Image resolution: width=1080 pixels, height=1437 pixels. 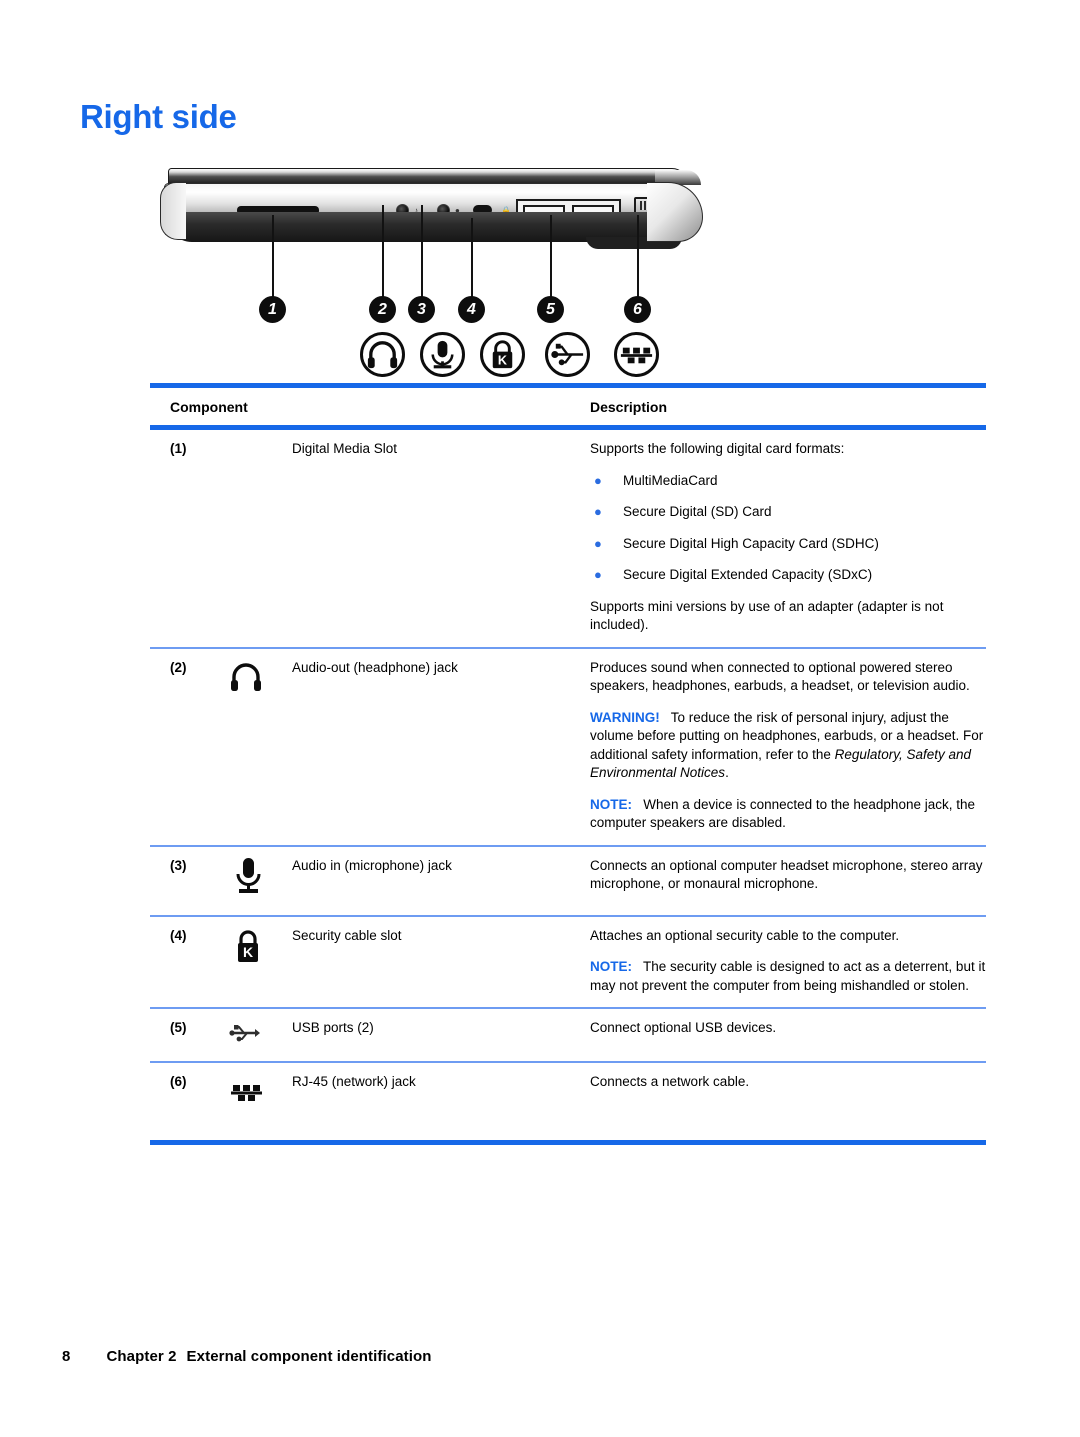 I want to click on list-item-label: Secure Digital High Capacity Card (SDHC), so click(x=751, y=543).